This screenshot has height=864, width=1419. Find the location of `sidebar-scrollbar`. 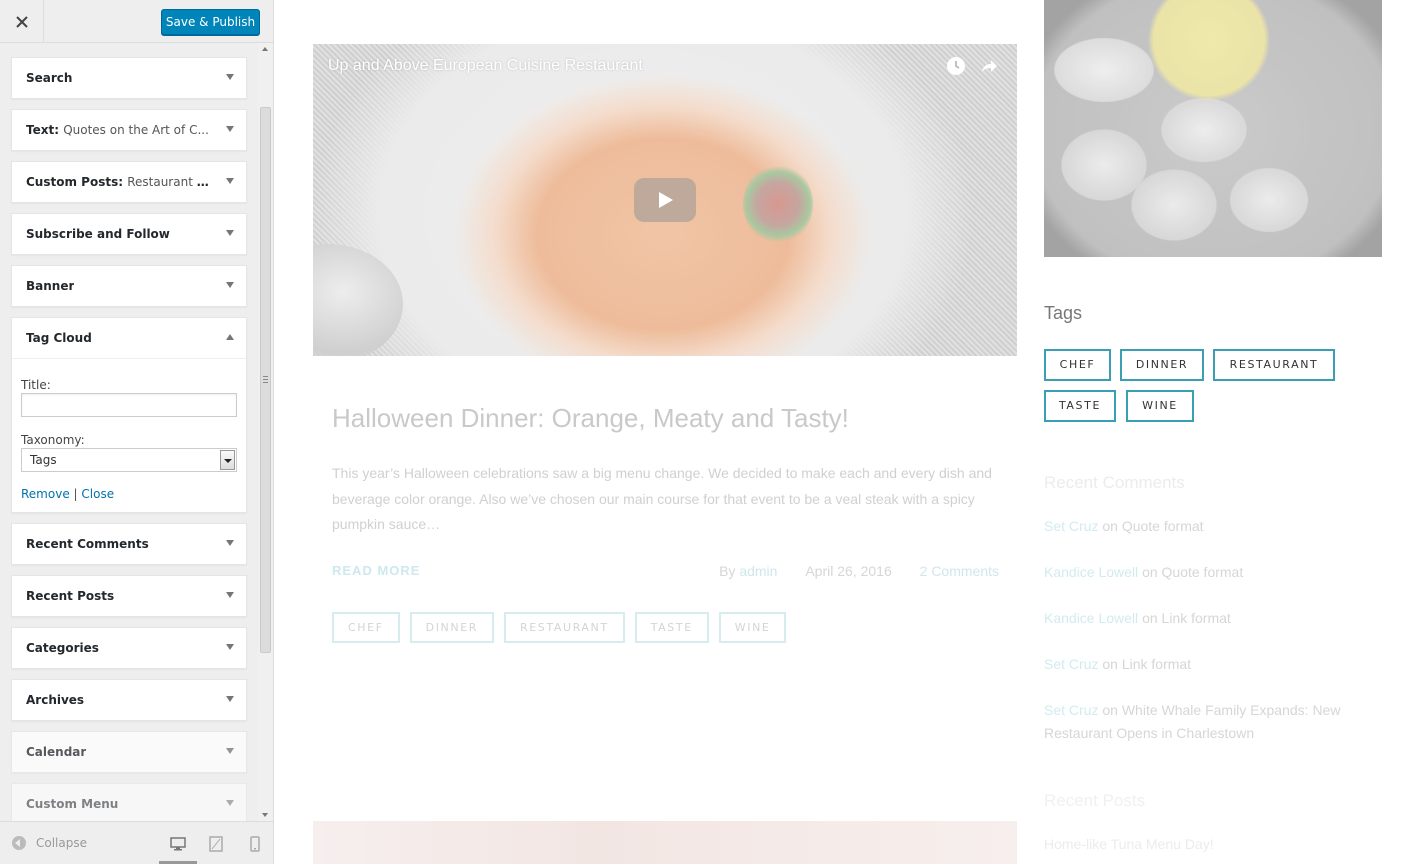

sidebar-scrollbar is located at coordinates (265, 432).